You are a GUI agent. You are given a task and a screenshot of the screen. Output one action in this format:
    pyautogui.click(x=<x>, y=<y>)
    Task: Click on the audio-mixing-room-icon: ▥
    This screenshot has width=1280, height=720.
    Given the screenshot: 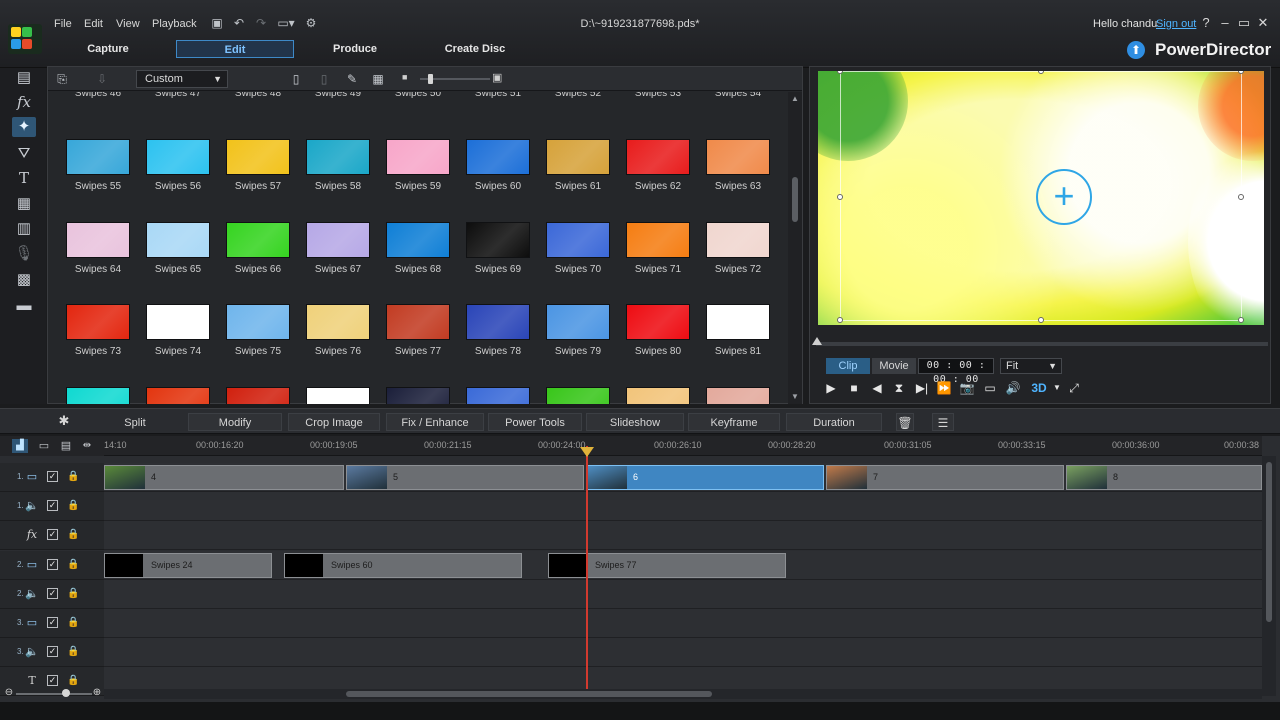 What is the action you would take?
    pyautogui.click(x=24, y=229)
    